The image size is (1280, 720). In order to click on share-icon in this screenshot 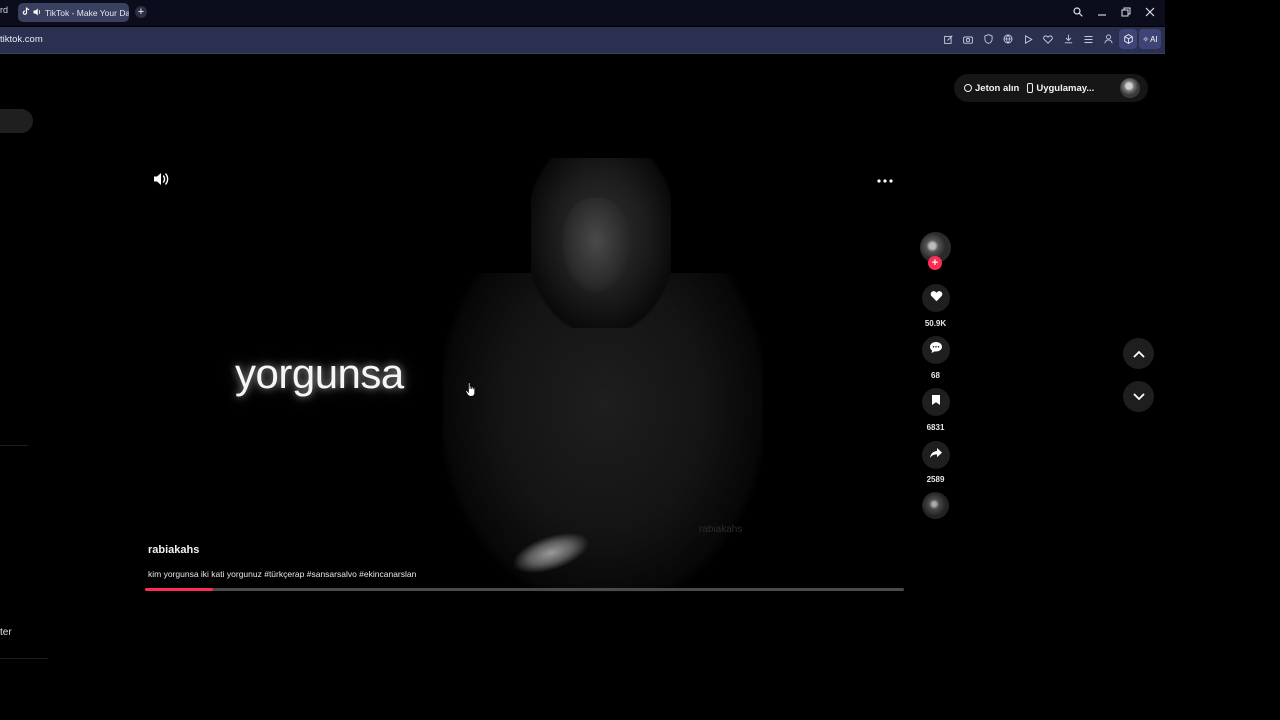, I will do `click(936, 455)`.